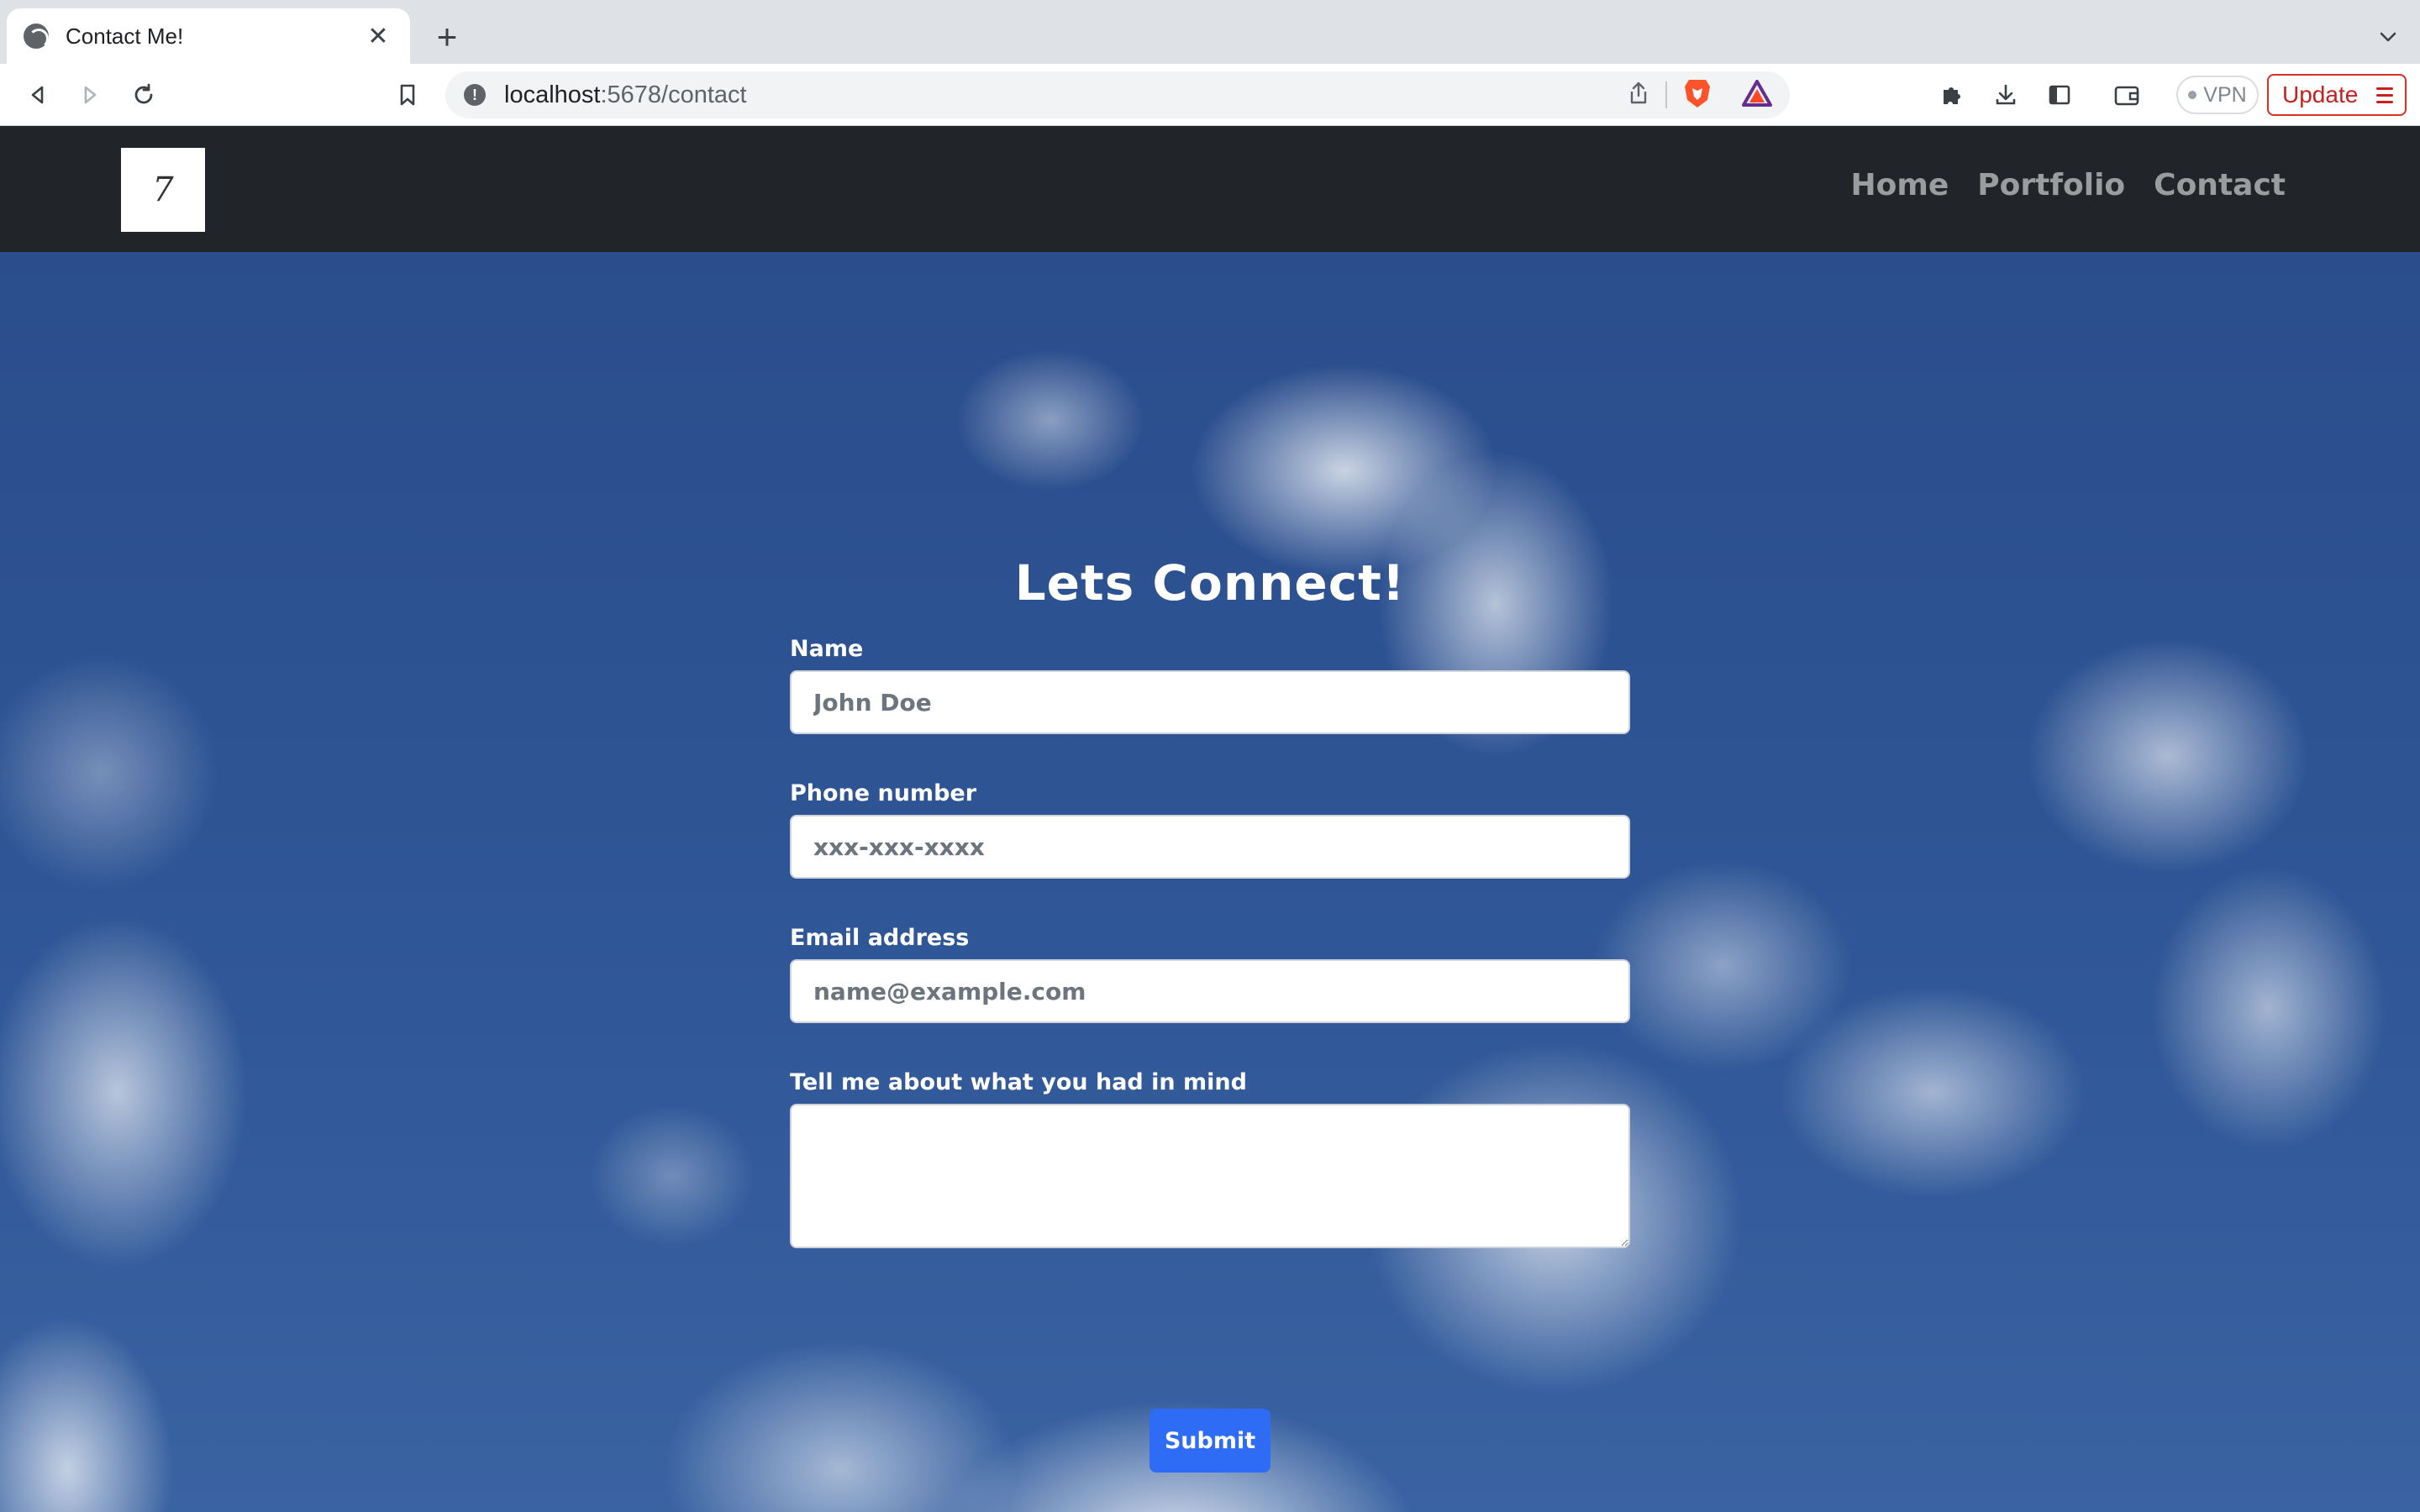 Image resolution: width=2420 pixels, height=1512 pixels. Describe the element at coordinates (1019, 1082) in the screenshot. I see `message-label: Tell me about what you had in mind` at that location.